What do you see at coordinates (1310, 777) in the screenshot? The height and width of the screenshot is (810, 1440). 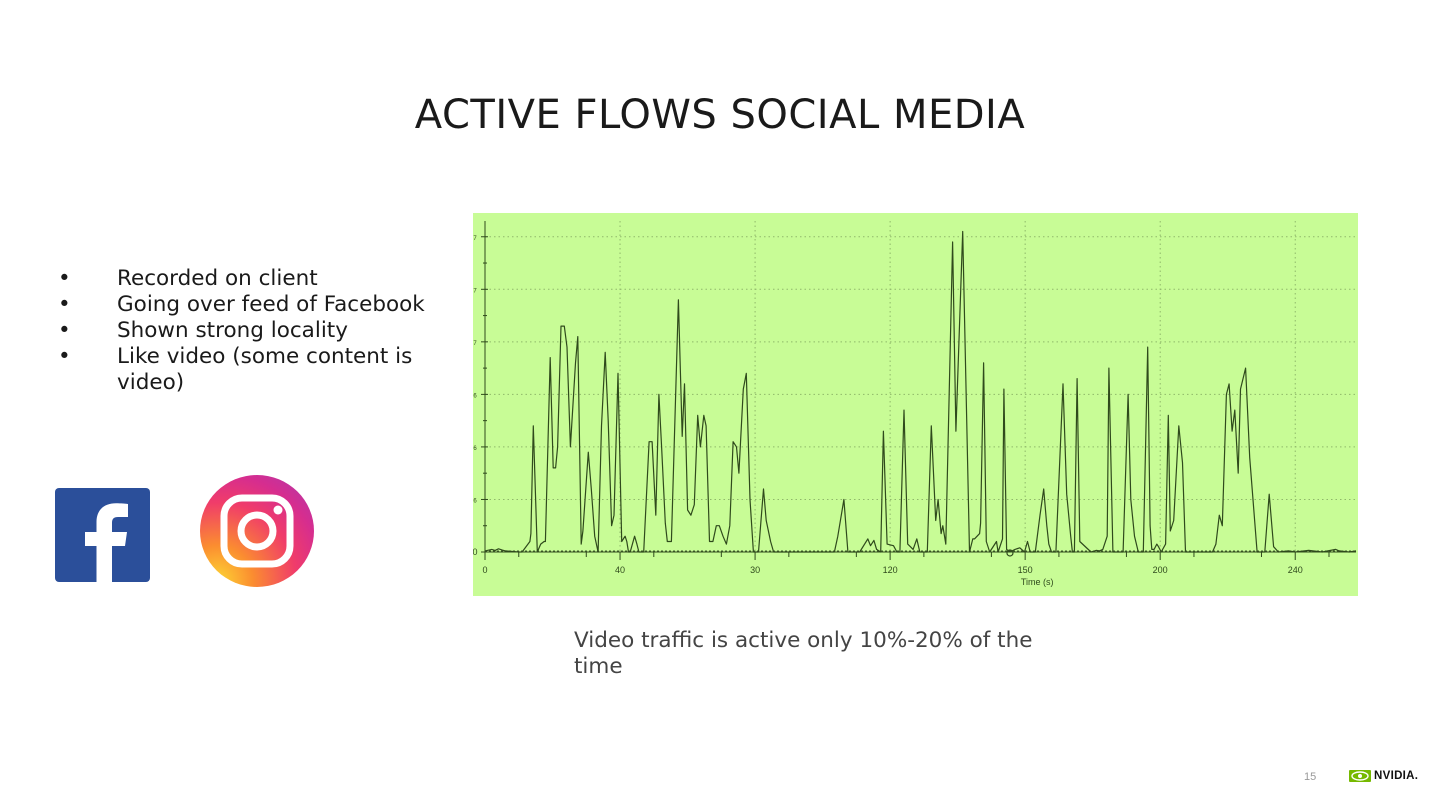 I see `page-number: 15` at bounding box center [1310, 777].